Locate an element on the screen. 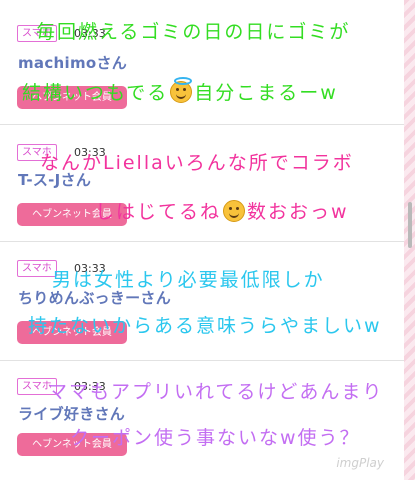 This screenshot has width=415, height=480. caption-overlay: 結構いつもでる 自分こまるーw is located at coordinates (180, 91).